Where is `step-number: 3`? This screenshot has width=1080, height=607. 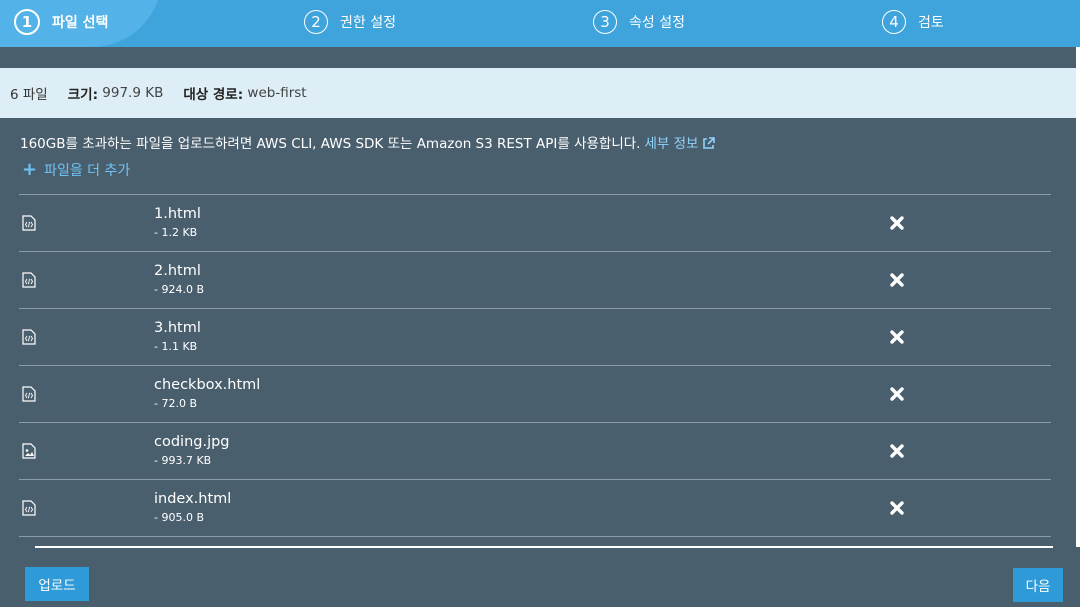
step-number: 3 is located at coordinates (605, 22).